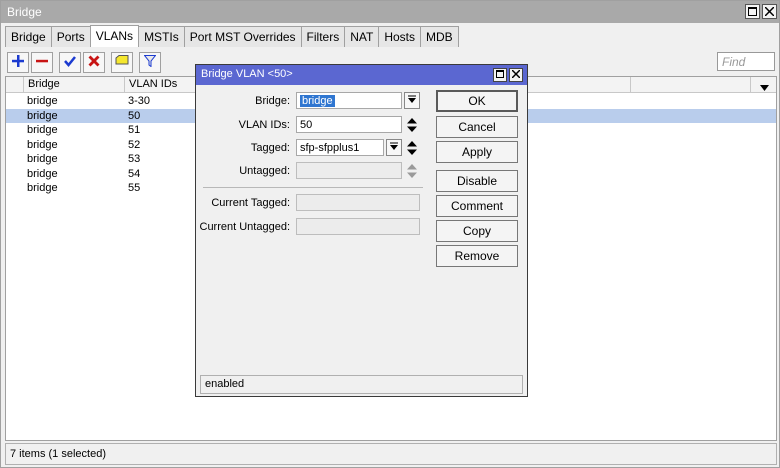 The height and width of the screenshot is (468, 780). Describe the element at coordinates (323, 36) in the screenshot. I see `tab-filters: Filters` at that location.